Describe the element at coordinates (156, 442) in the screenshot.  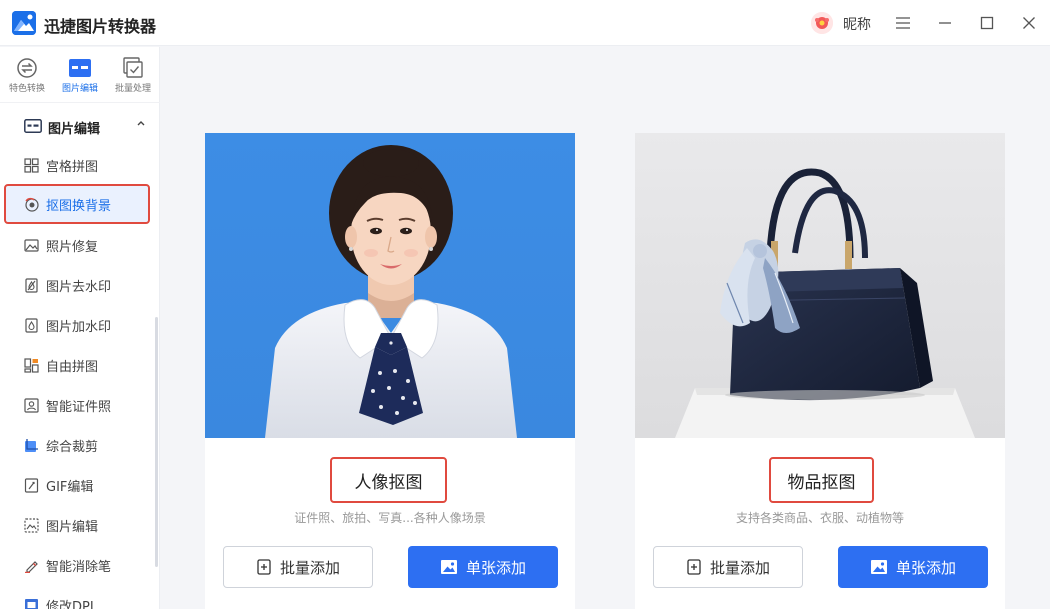
I see `sidebar-scrollbar` at that location.